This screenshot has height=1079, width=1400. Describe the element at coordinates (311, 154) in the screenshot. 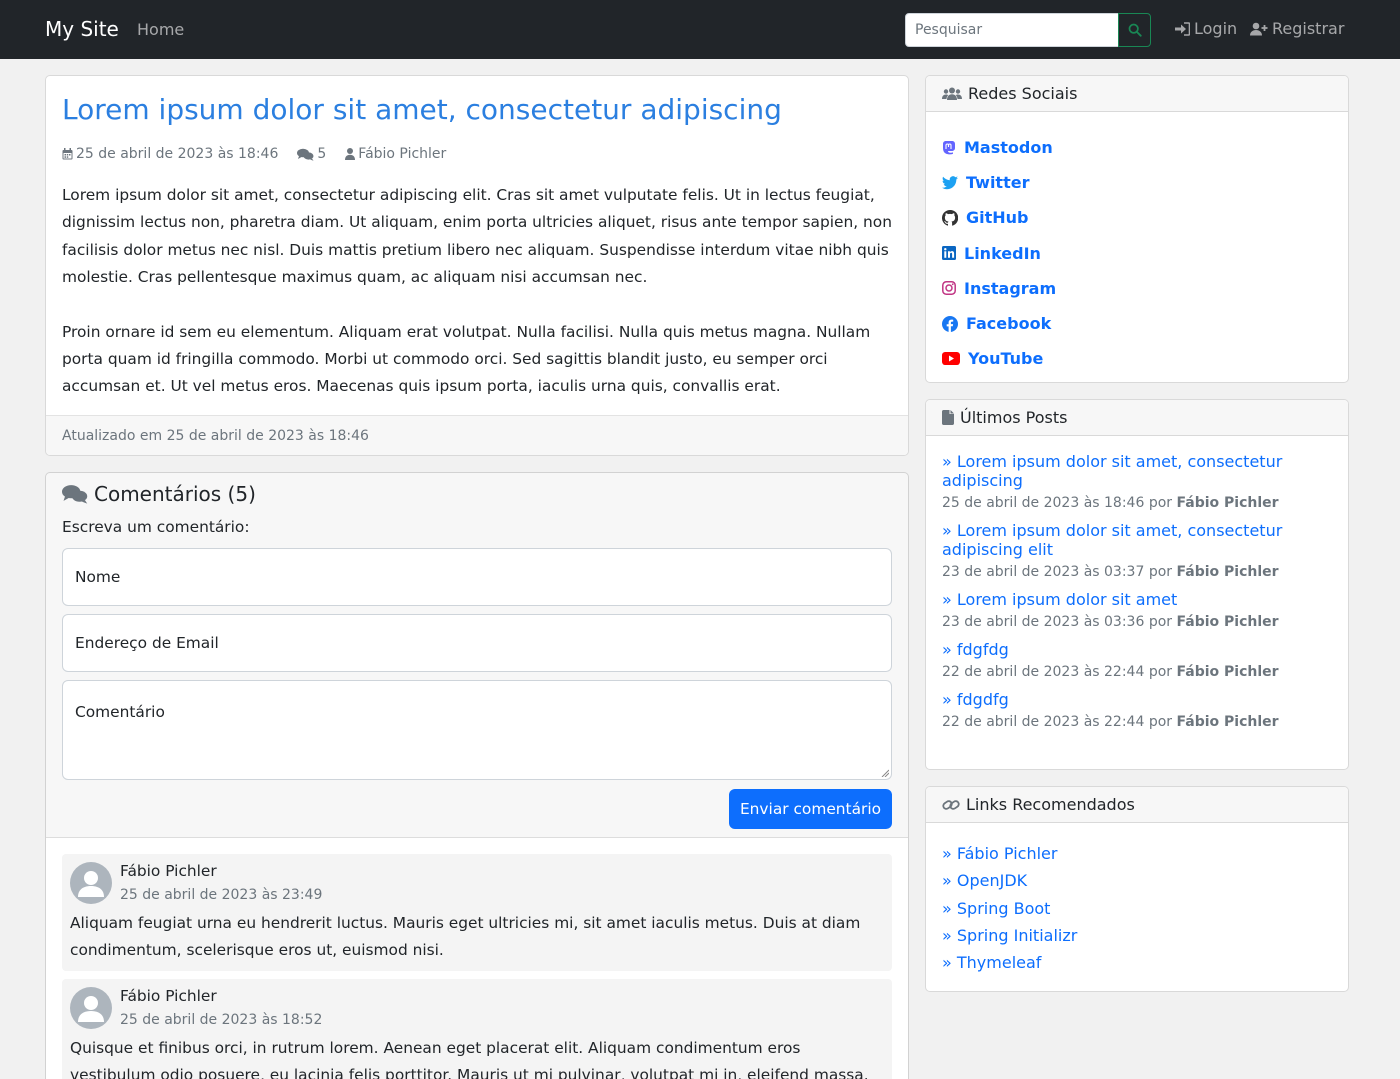

I see `post-comment-count: 5` at that location.